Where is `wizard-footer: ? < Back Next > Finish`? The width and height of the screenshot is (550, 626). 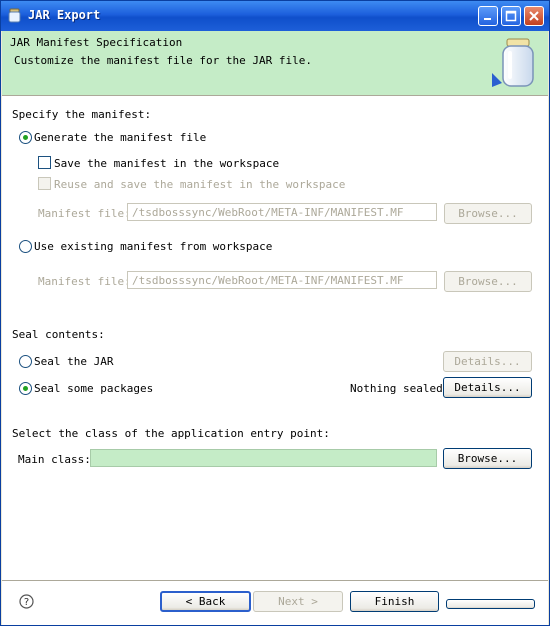
wizard-footer: ? < Back Next > Finish is located at coordinates (275, 603).